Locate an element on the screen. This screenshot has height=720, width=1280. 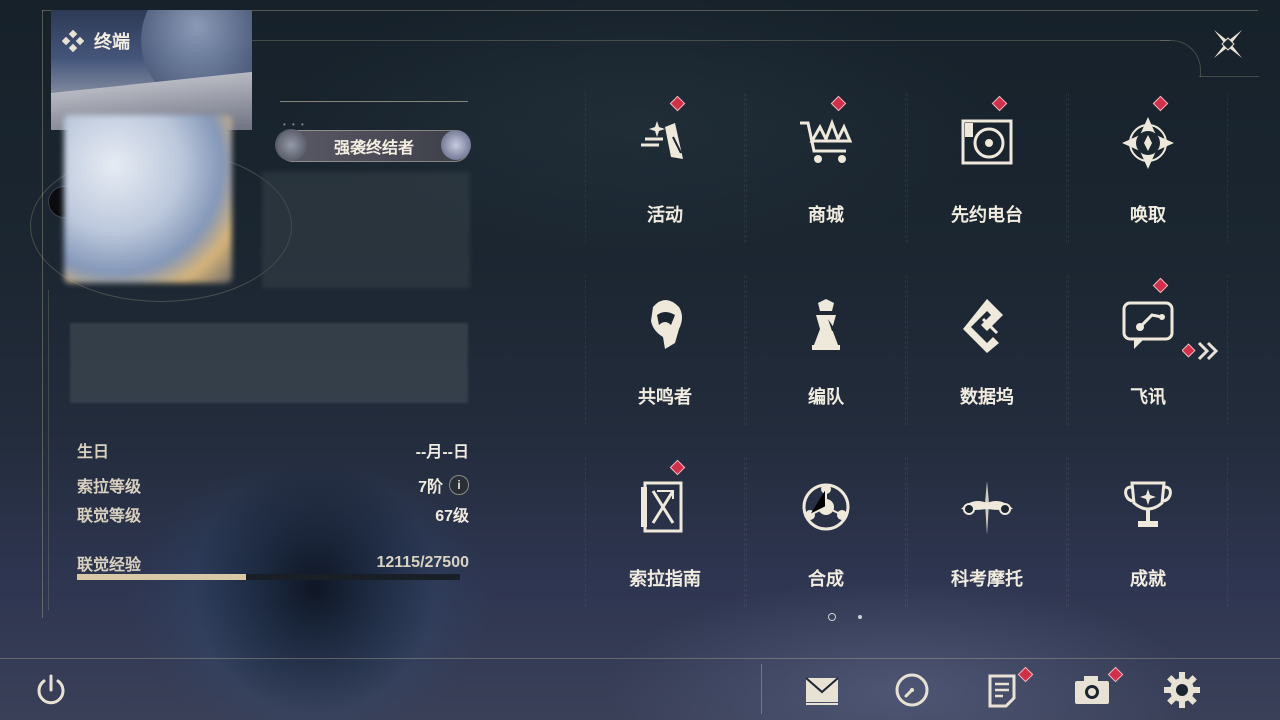
page-title: 终端 is located at coordinates (112, 42).